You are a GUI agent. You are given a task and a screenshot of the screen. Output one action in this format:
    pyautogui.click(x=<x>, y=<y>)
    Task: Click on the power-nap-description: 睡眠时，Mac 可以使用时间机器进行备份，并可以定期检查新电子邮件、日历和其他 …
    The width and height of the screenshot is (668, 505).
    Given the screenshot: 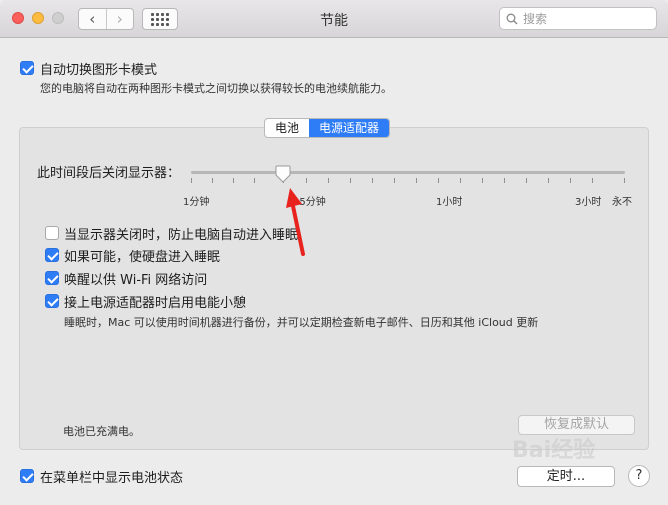 What is the action you would take?
    pyautogui.click(x=301, y=322)
    